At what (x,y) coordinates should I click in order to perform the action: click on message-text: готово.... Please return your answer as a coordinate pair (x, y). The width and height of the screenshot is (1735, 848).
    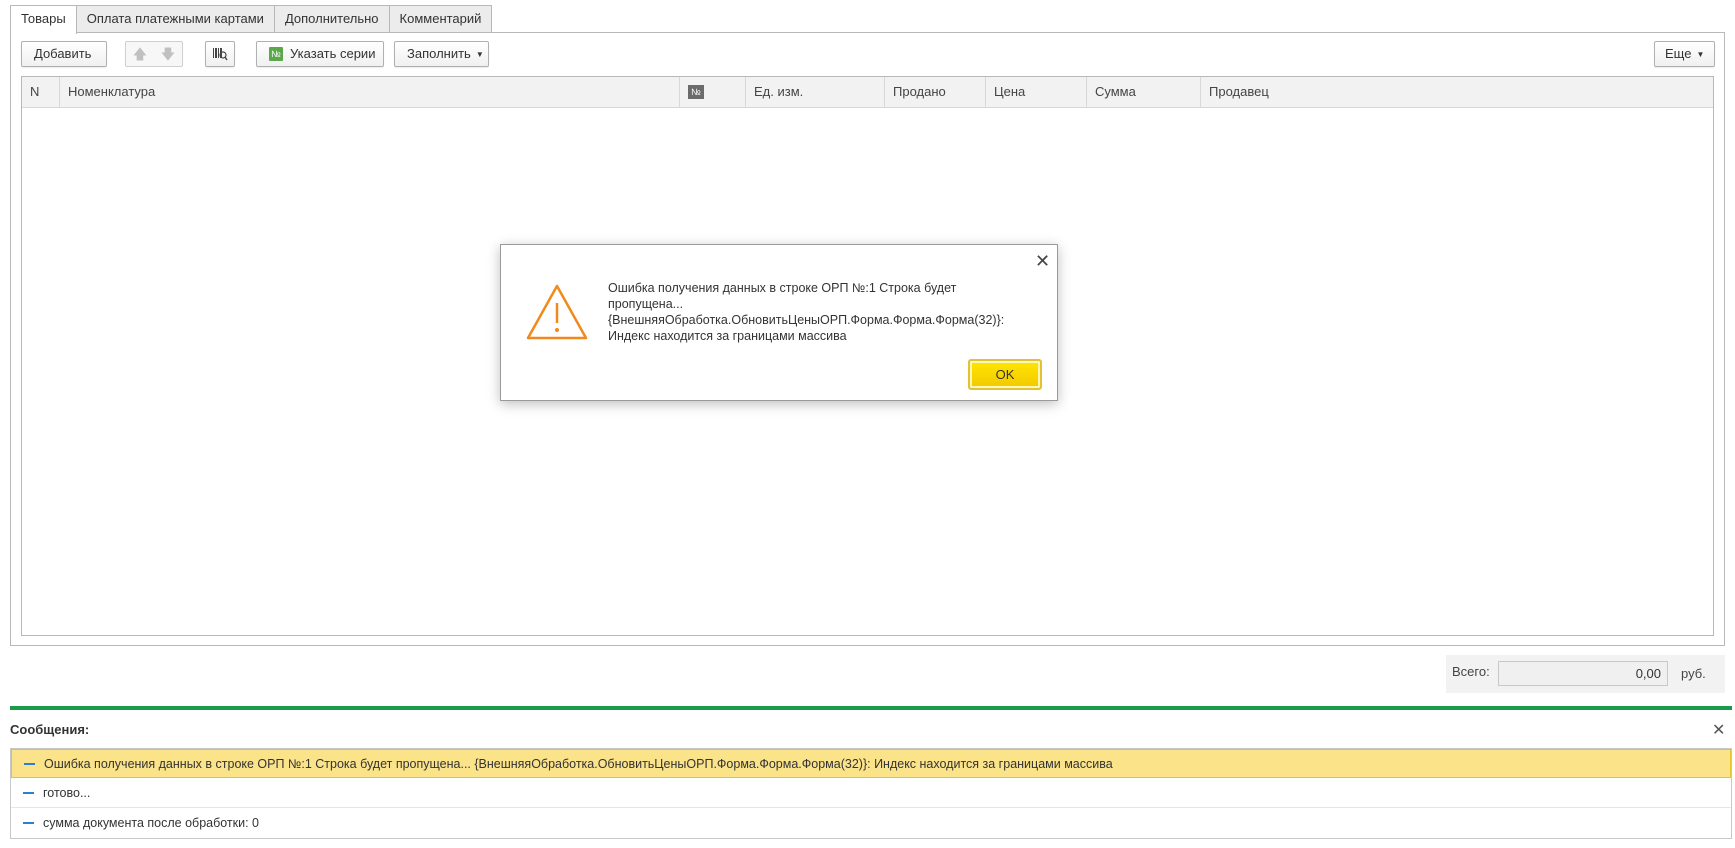
    Looking at the image, I should click on (67, 793).